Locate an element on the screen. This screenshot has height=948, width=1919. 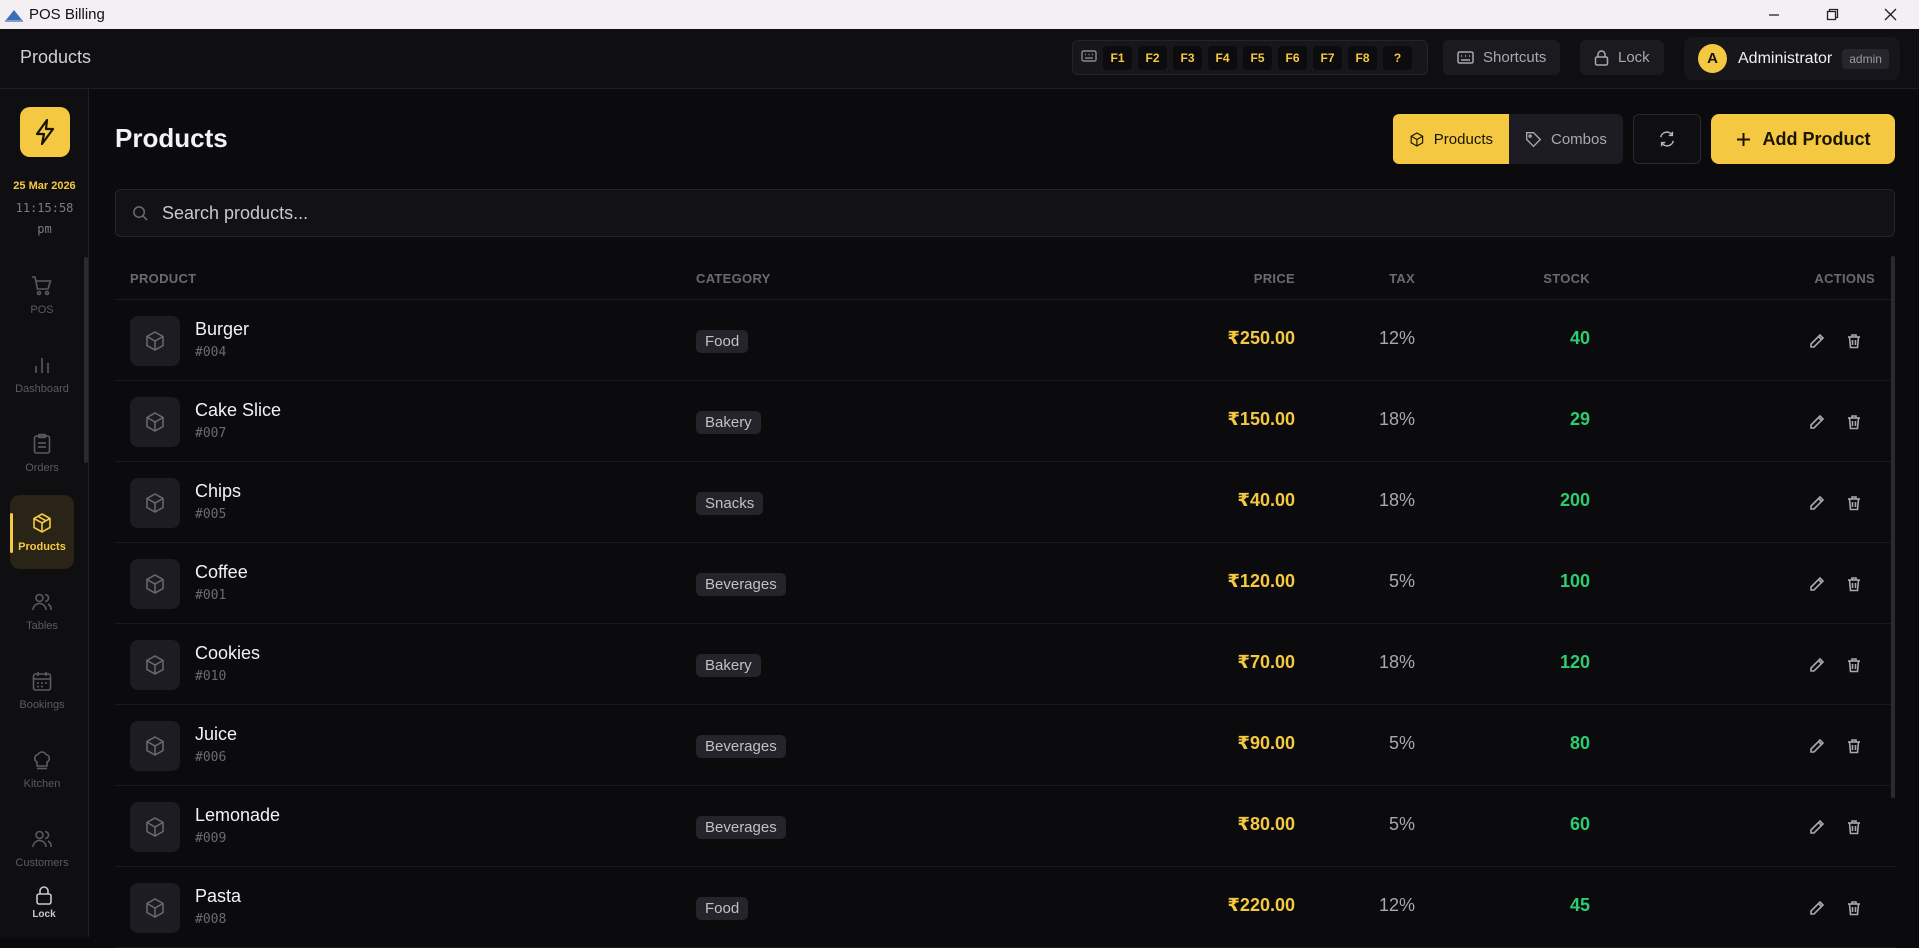
fkey-f5: F5 is located at coordinates (1257, 57).